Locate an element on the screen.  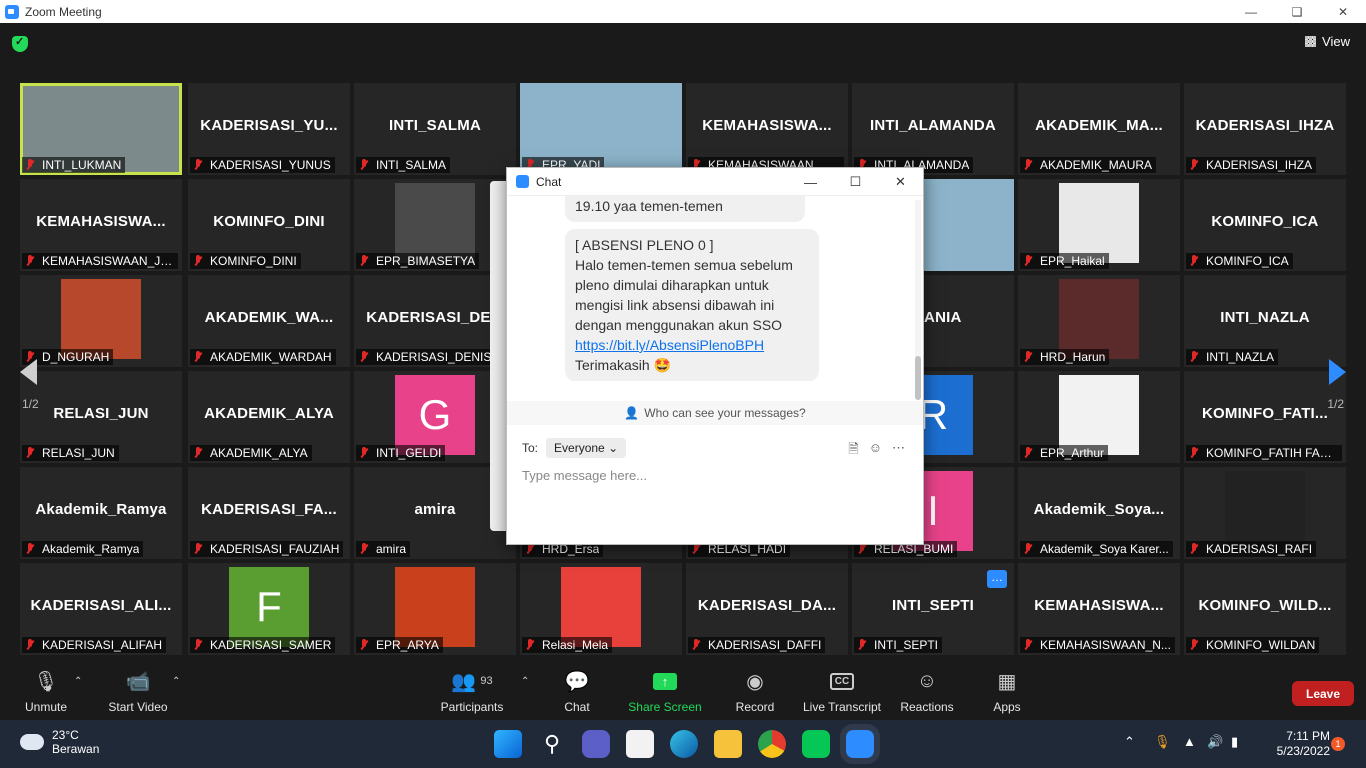
notification-badge: 1 is located at coordinates (1338, 744).